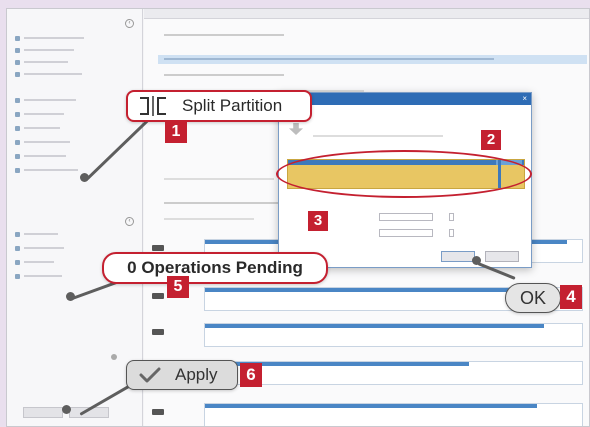  Describe the element at coordinates (187, 13) in the screenshot. I see `col-partition` at that location.